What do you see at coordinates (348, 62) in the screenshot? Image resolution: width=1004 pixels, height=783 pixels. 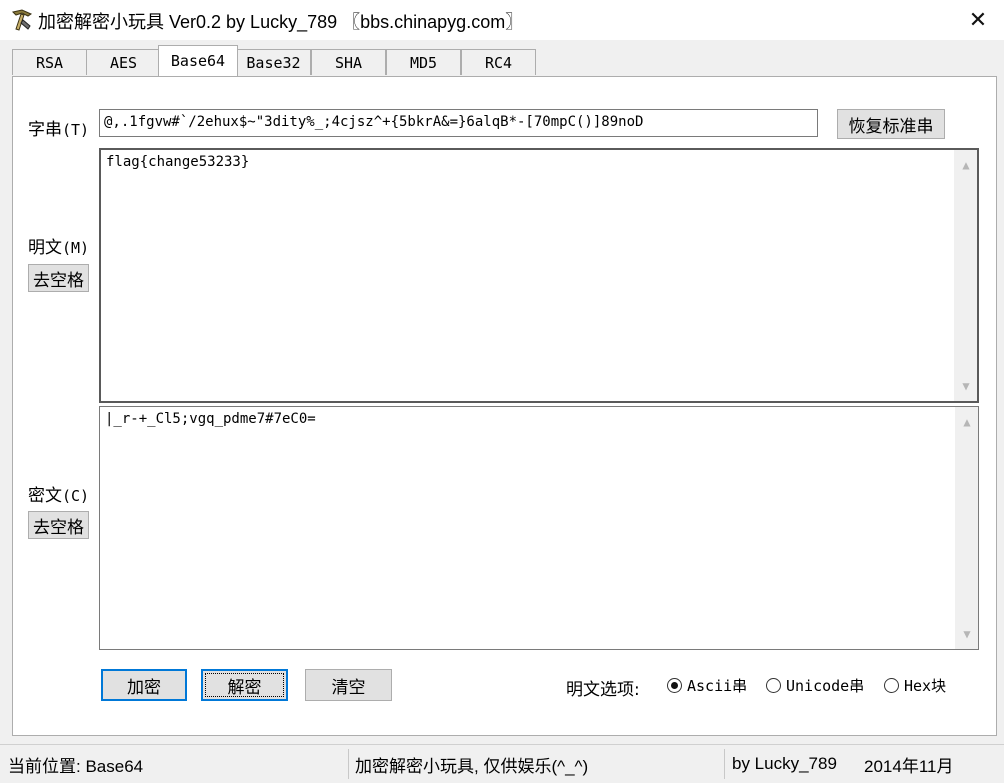 I see `tab-sha: SHA` at bounding box center [348, 62].